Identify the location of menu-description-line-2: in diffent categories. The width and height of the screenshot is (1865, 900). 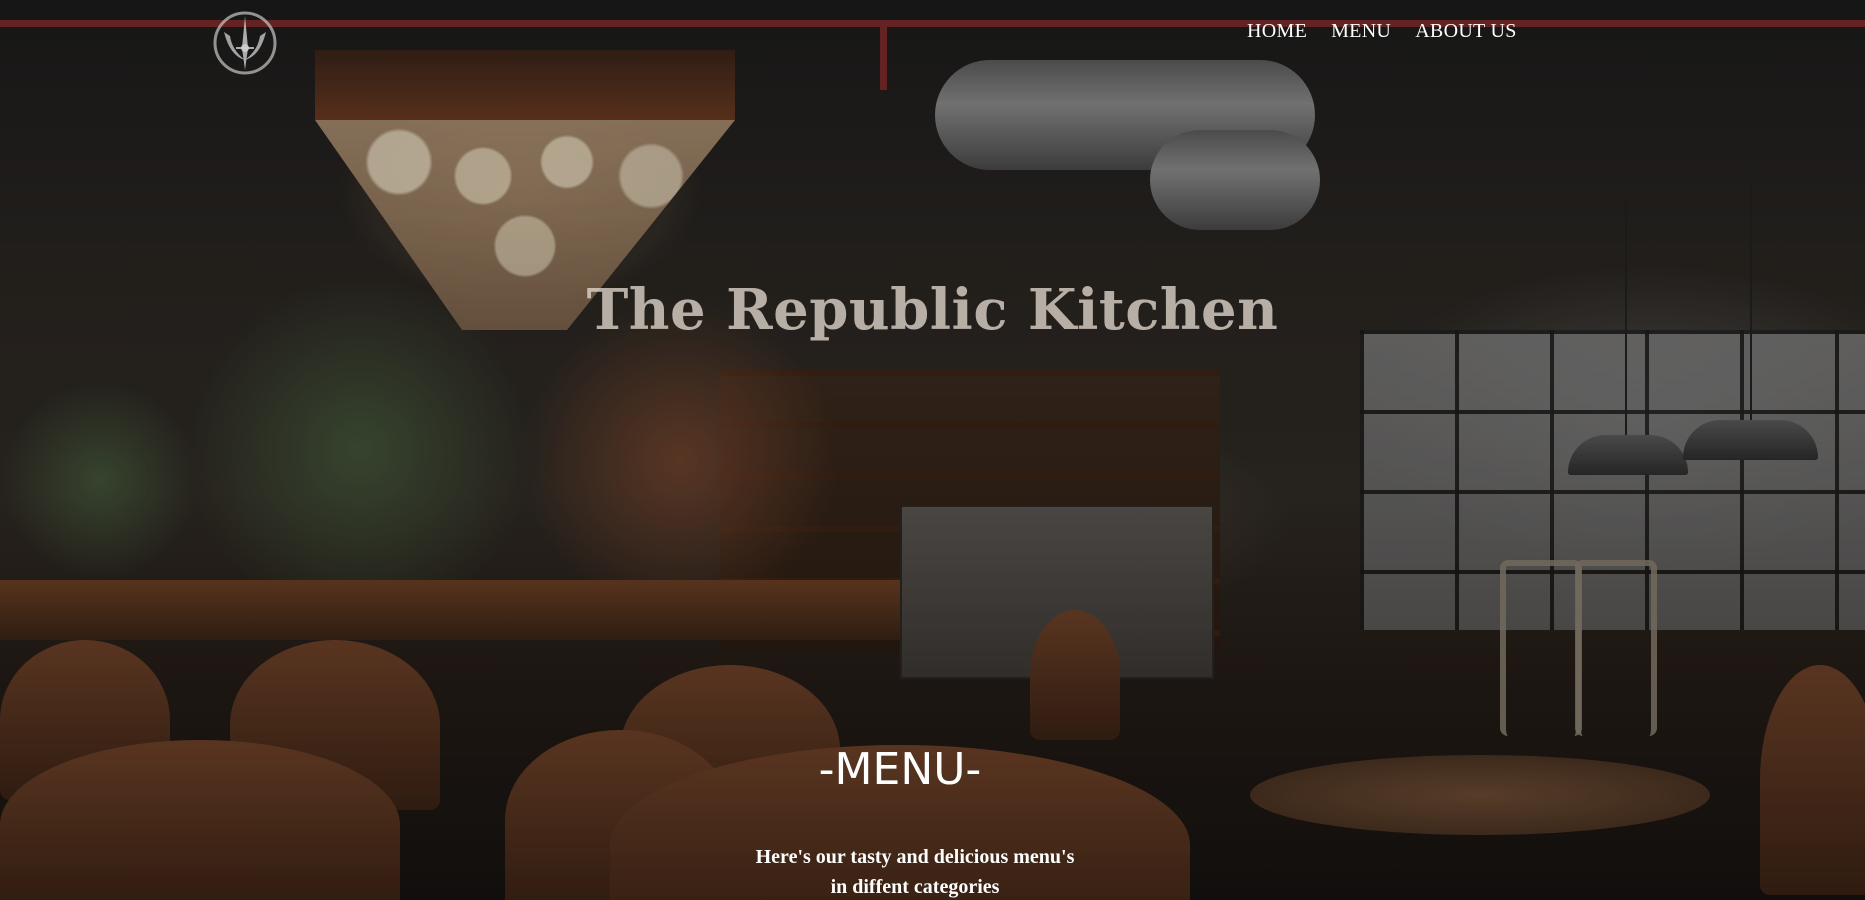
(915, 887).